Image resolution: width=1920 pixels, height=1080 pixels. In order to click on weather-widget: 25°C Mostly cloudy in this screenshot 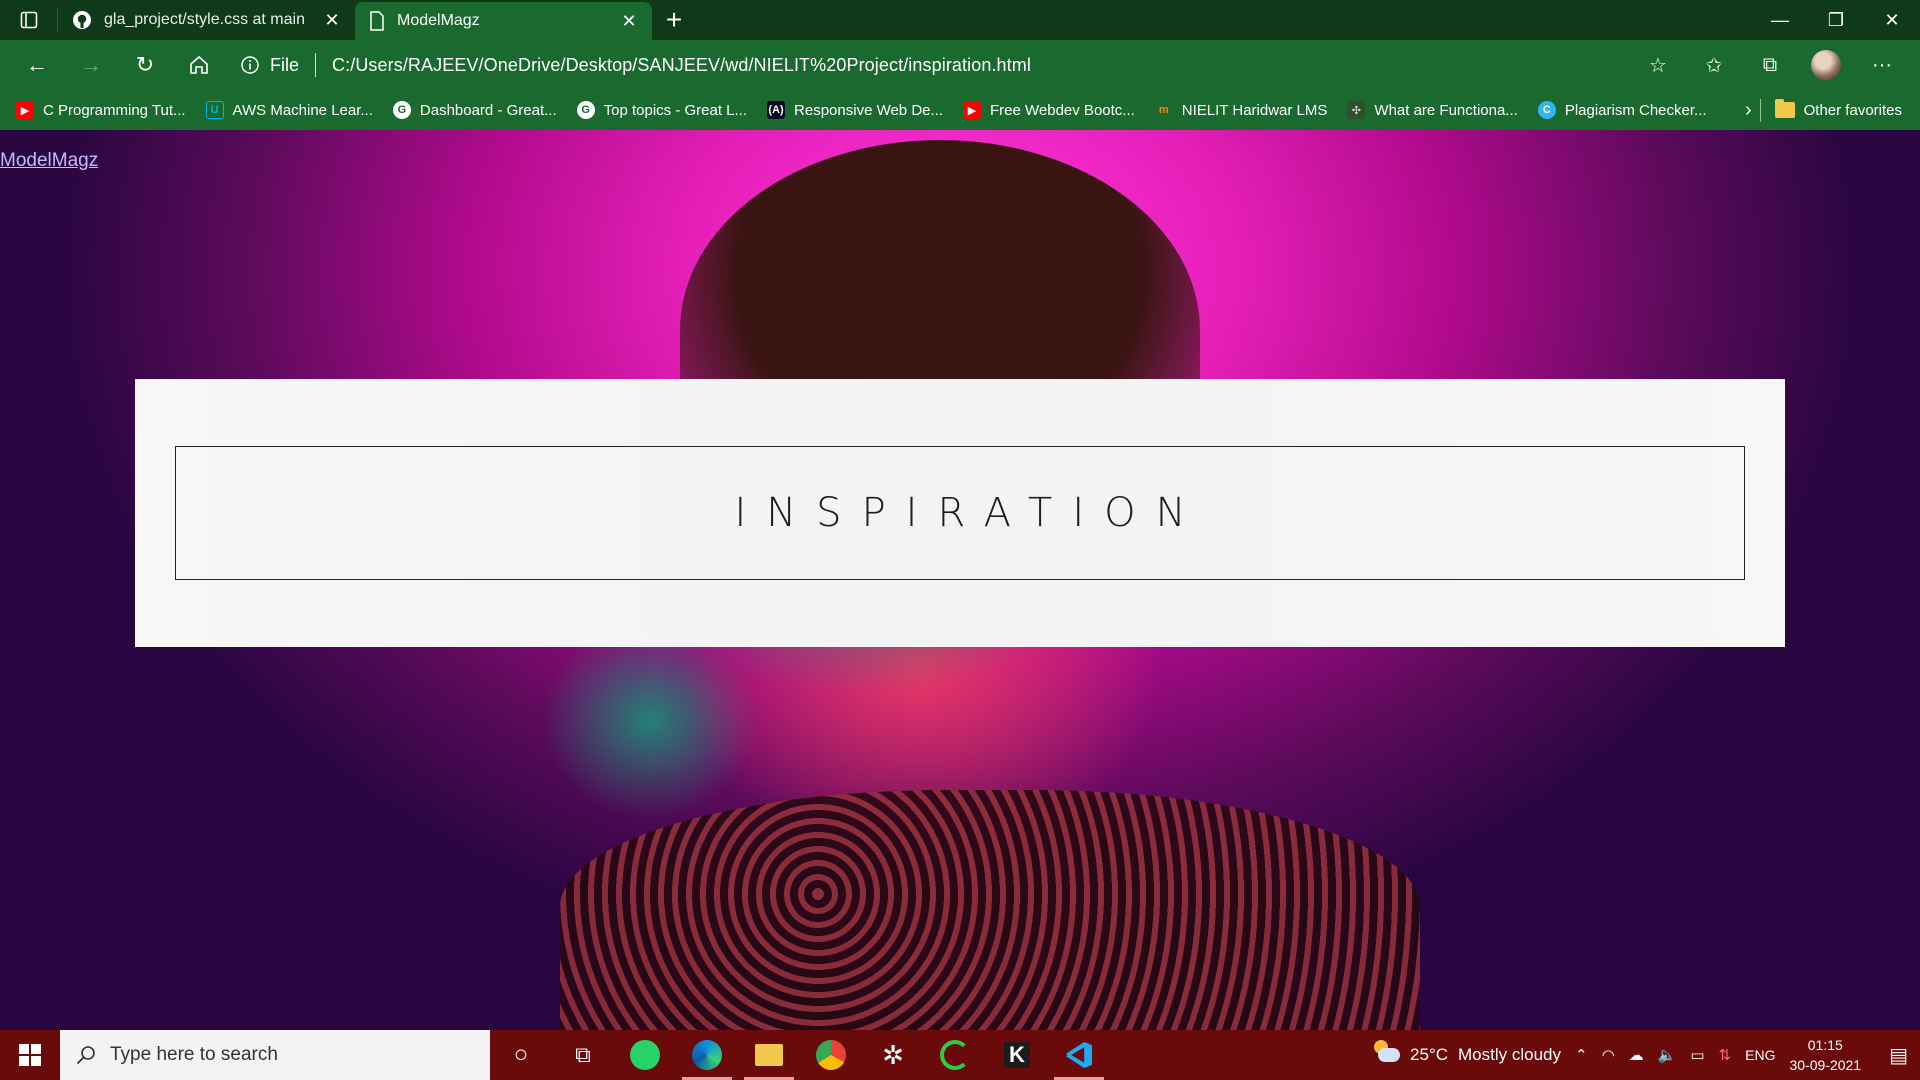, I will do `click(1466, 1052)`.